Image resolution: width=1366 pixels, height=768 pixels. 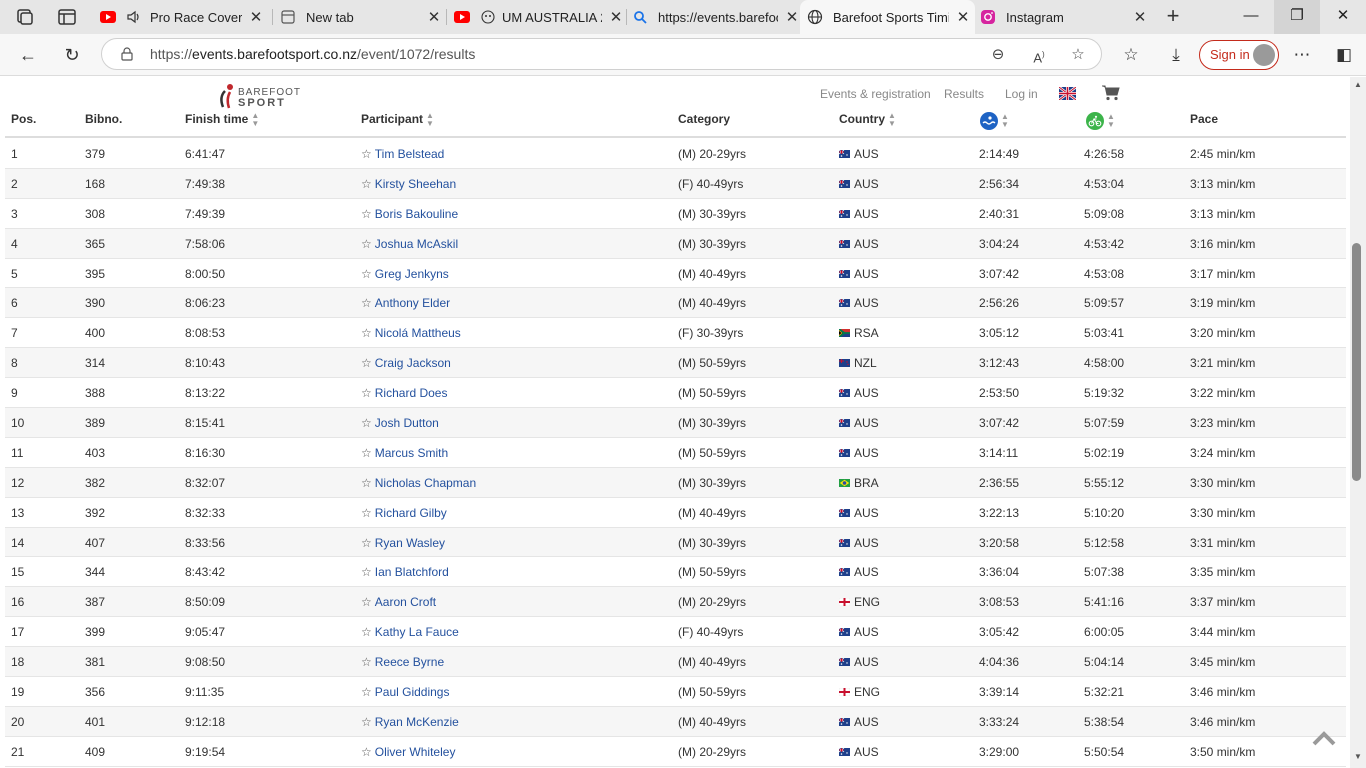 What do you see at coordinates (417, 722) in the screenshot?
I see `participant-name-link: Ryan McKenzie` at bounding box center [417, 722].